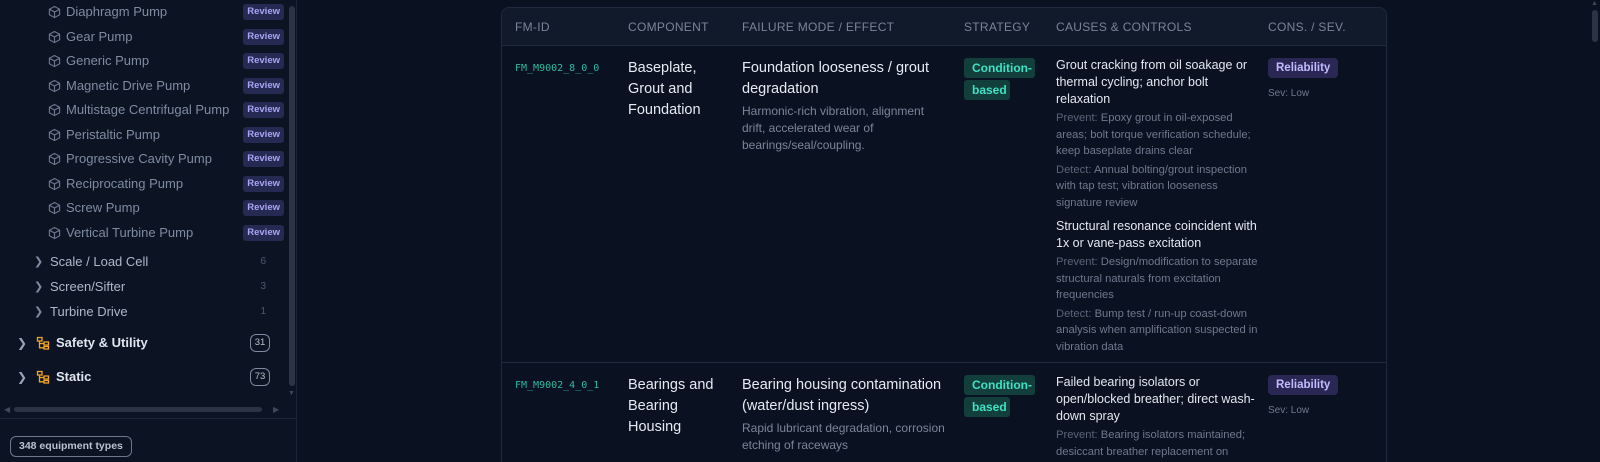 The width and height of the screenshot is (1600, 462). What do you see at coordinates (143, 37) in the screenshot?
I see `tree-item-gear-pump: Gear Pump Review` at bounding box center [143, 37].